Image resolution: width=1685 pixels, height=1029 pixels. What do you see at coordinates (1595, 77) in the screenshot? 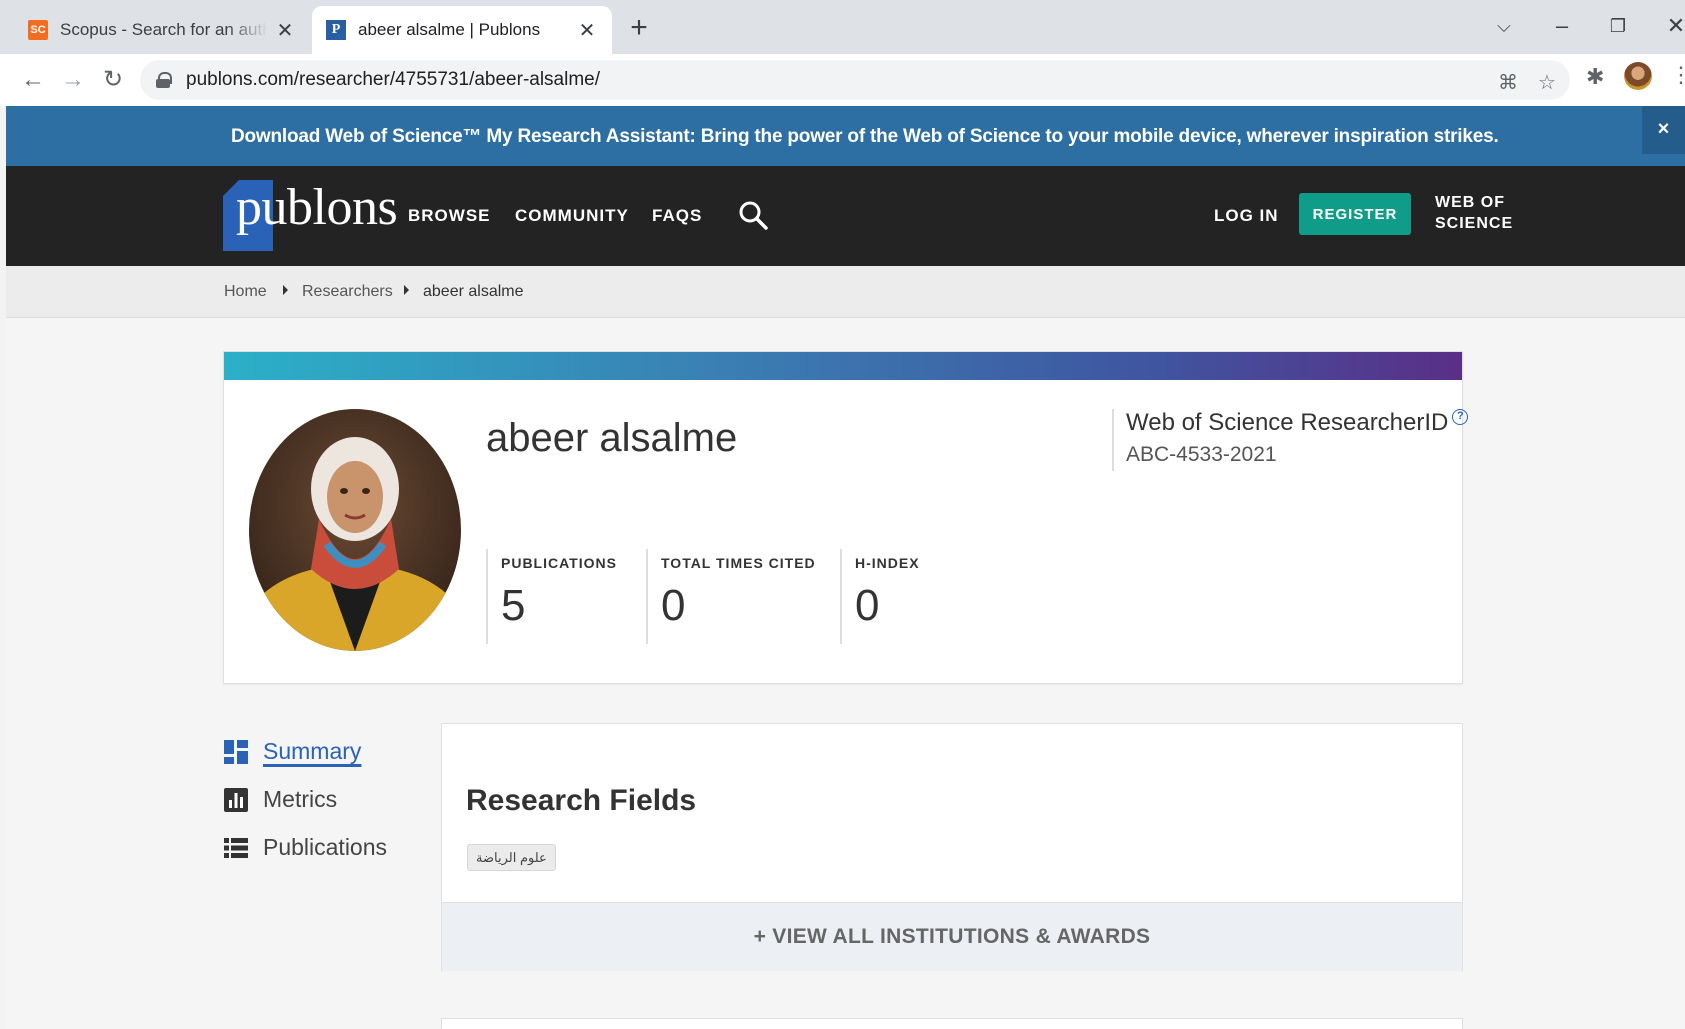
I see `extensions-puzzle-icon: ✱` at bounding box center [1595, 77].